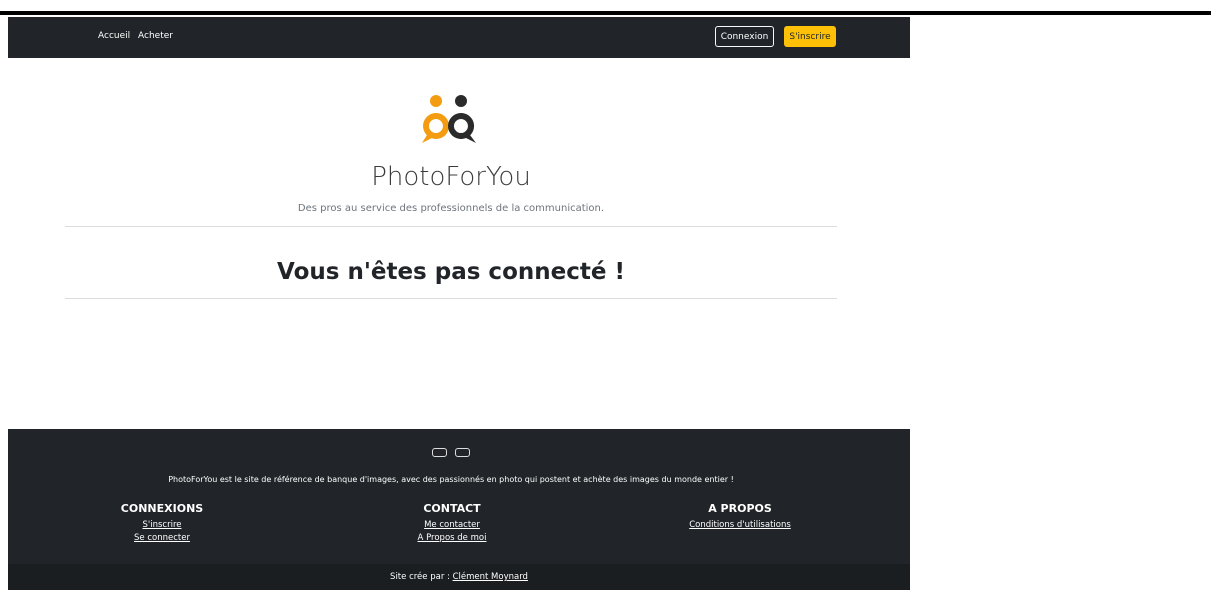  Describe the element at coordinates (744, 36) in the screenshot. I see `login-button: Connexion` at that location.